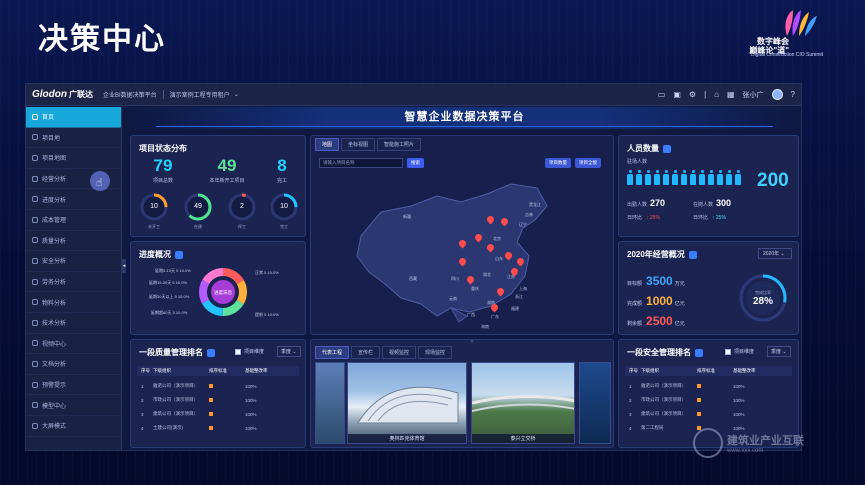 The height and width of the screenshot is (485, 865). I want to click on photo-thumb-left, so click(330, 403).